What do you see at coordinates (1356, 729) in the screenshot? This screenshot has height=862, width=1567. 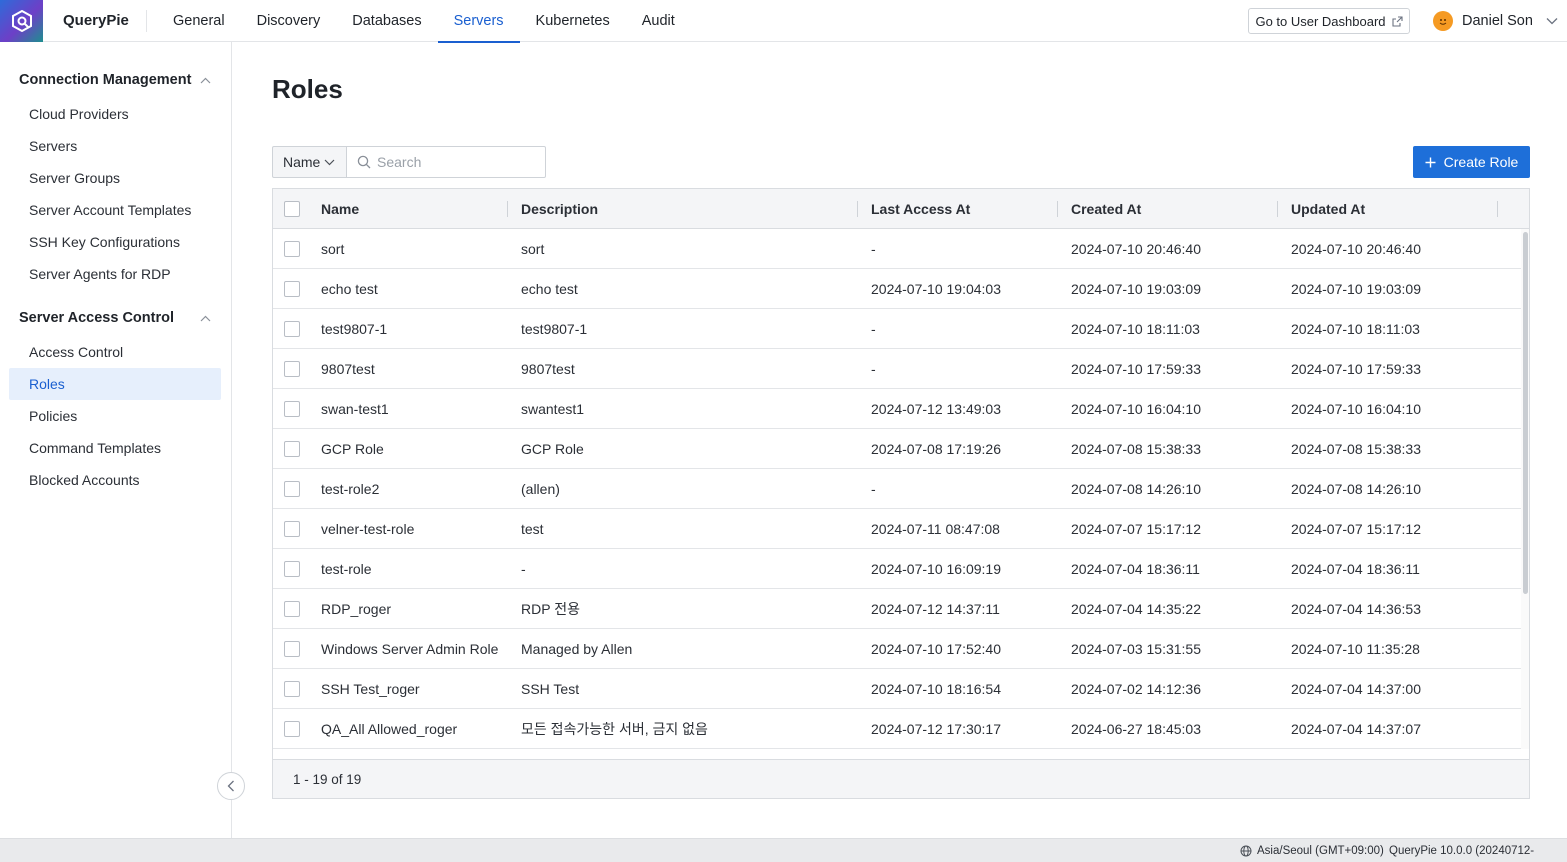 I see `cell-updated-at: 2024-07-04 14:37:07` at bounding box center [1356, 729].